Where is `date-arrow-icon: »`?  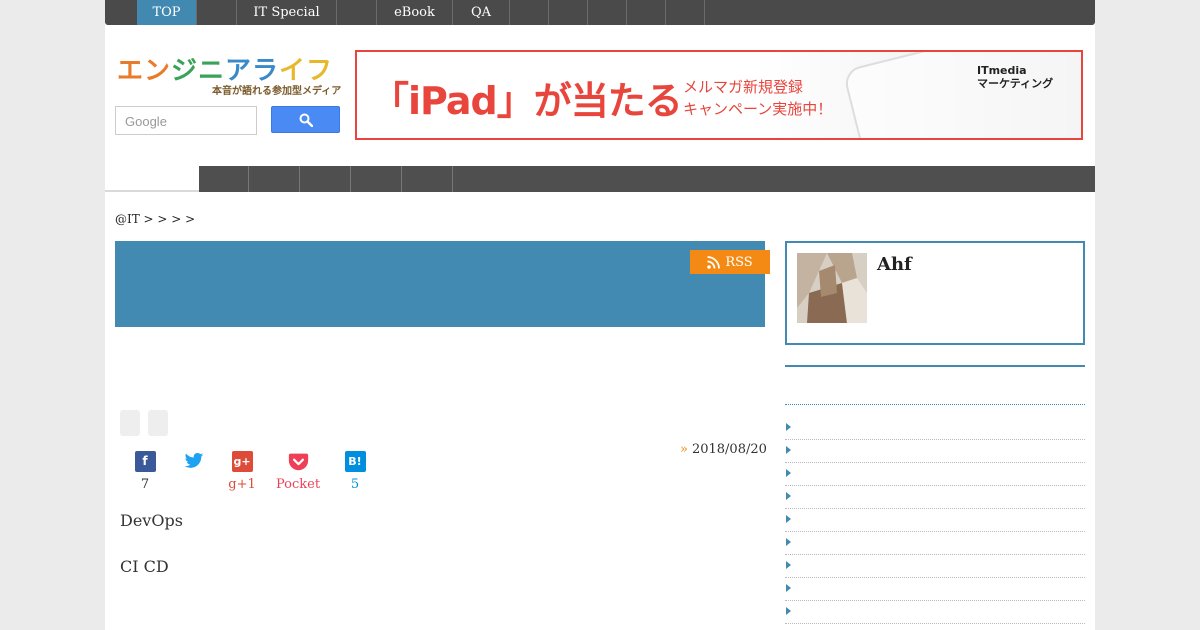
date-arrow-icon: » is located at coordinates (684, 449).